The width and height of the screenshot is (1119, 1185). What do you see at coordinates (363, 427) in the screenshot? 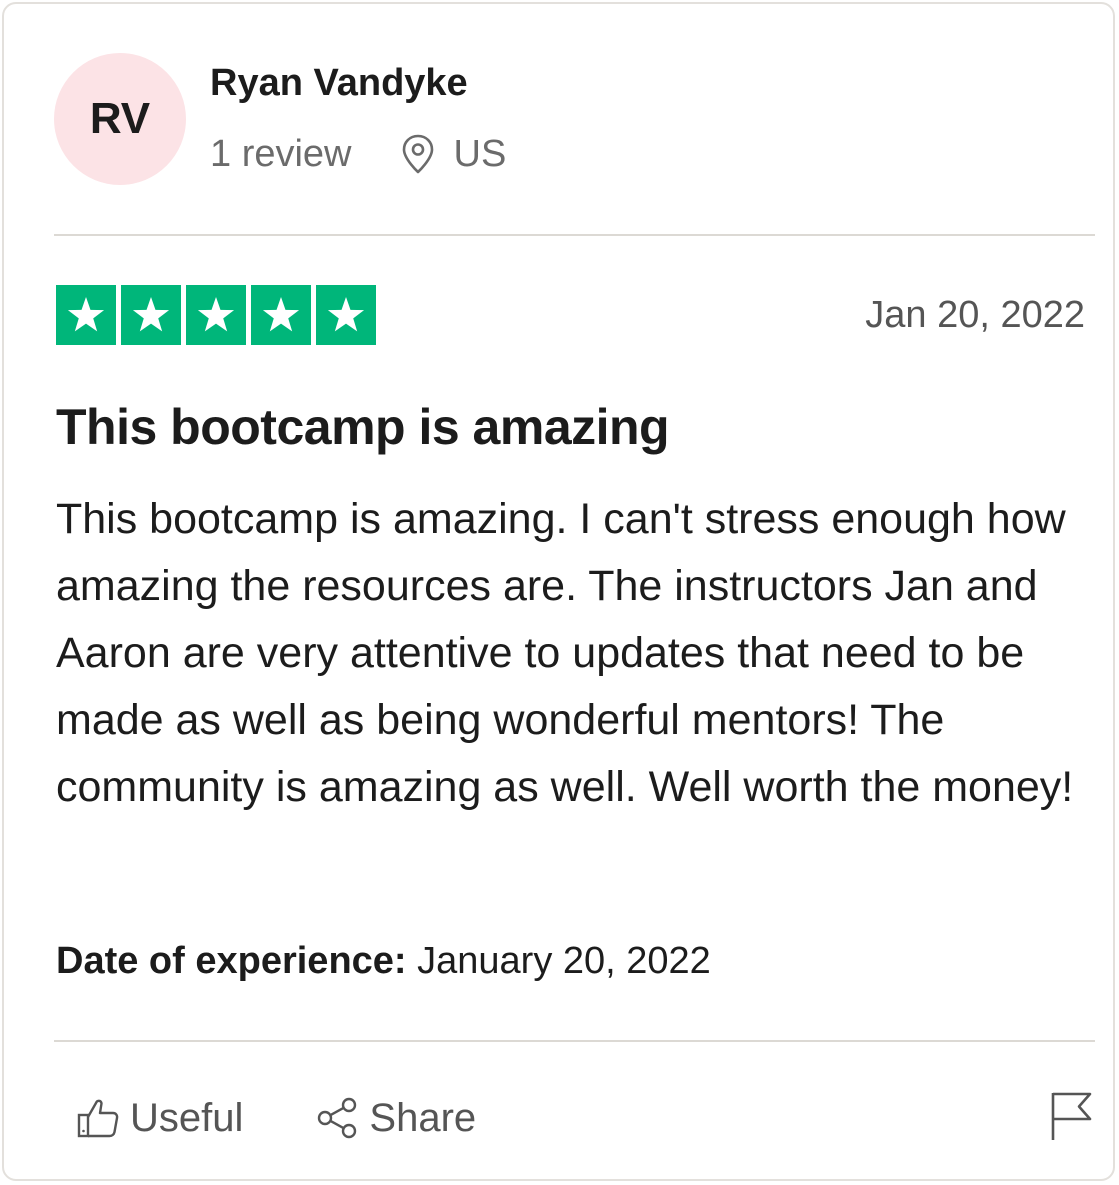
I see `review-title: This bootcamp is amazing` at bounding box center [363, 427].